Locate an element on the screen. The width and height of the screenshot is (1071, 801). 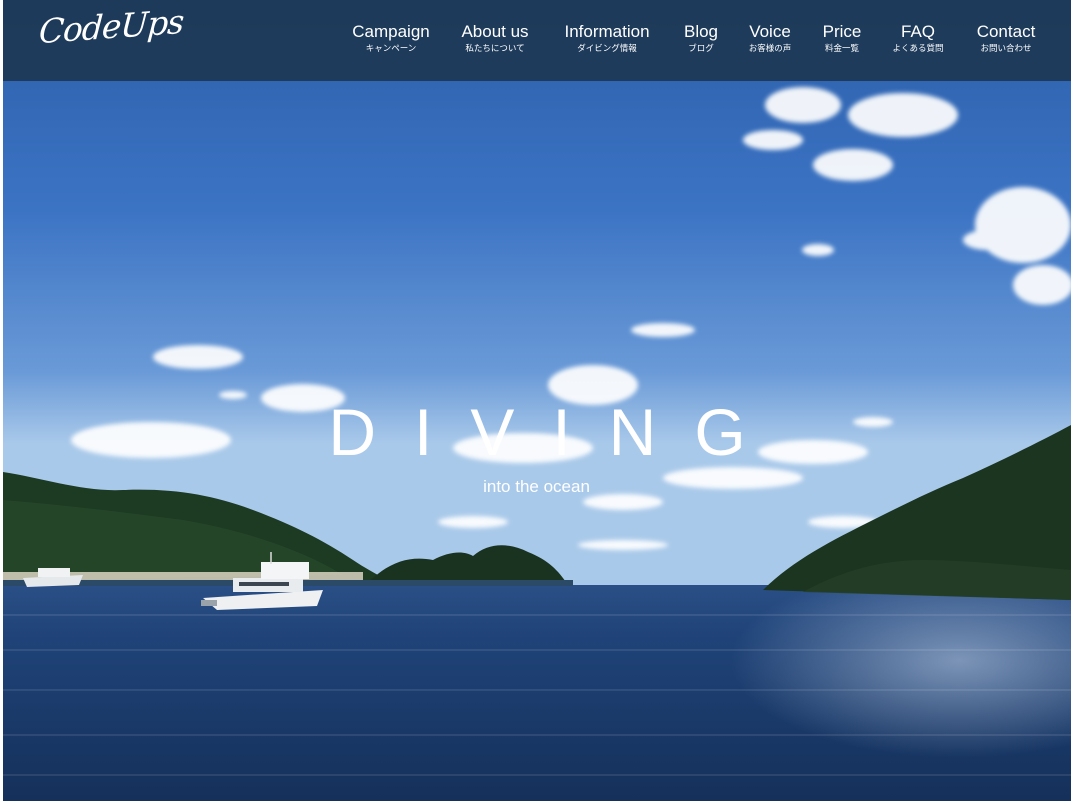
nav-item-price: Price 料金一覧 is located at coordinates (842, 38).